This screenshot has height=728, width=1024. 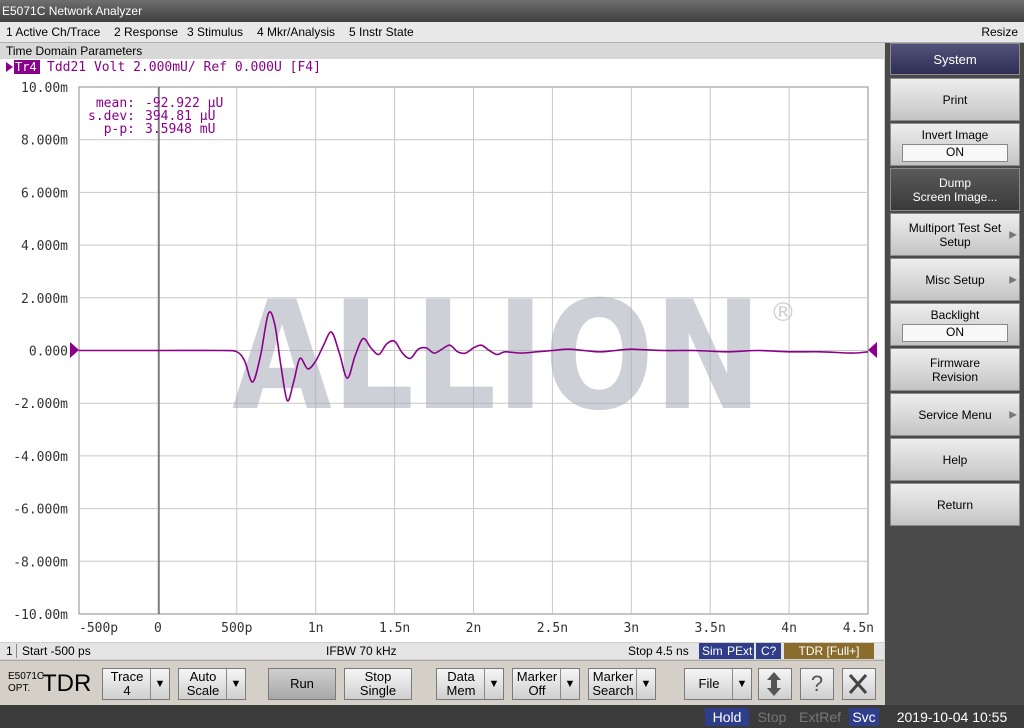 What do you see at coordinates (819, 717) in the screenshot?
I see `extref-indicator: ExtRef` at bounding box center [819, 717].